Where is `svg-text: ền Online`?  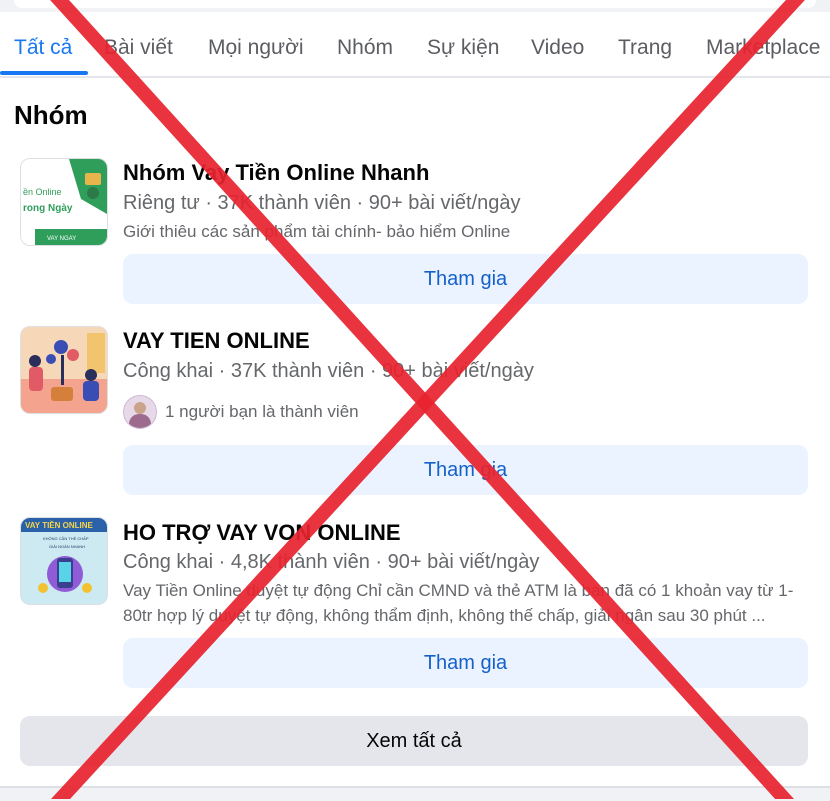
svg-text: ền Online is located at coordinates (42, 192).